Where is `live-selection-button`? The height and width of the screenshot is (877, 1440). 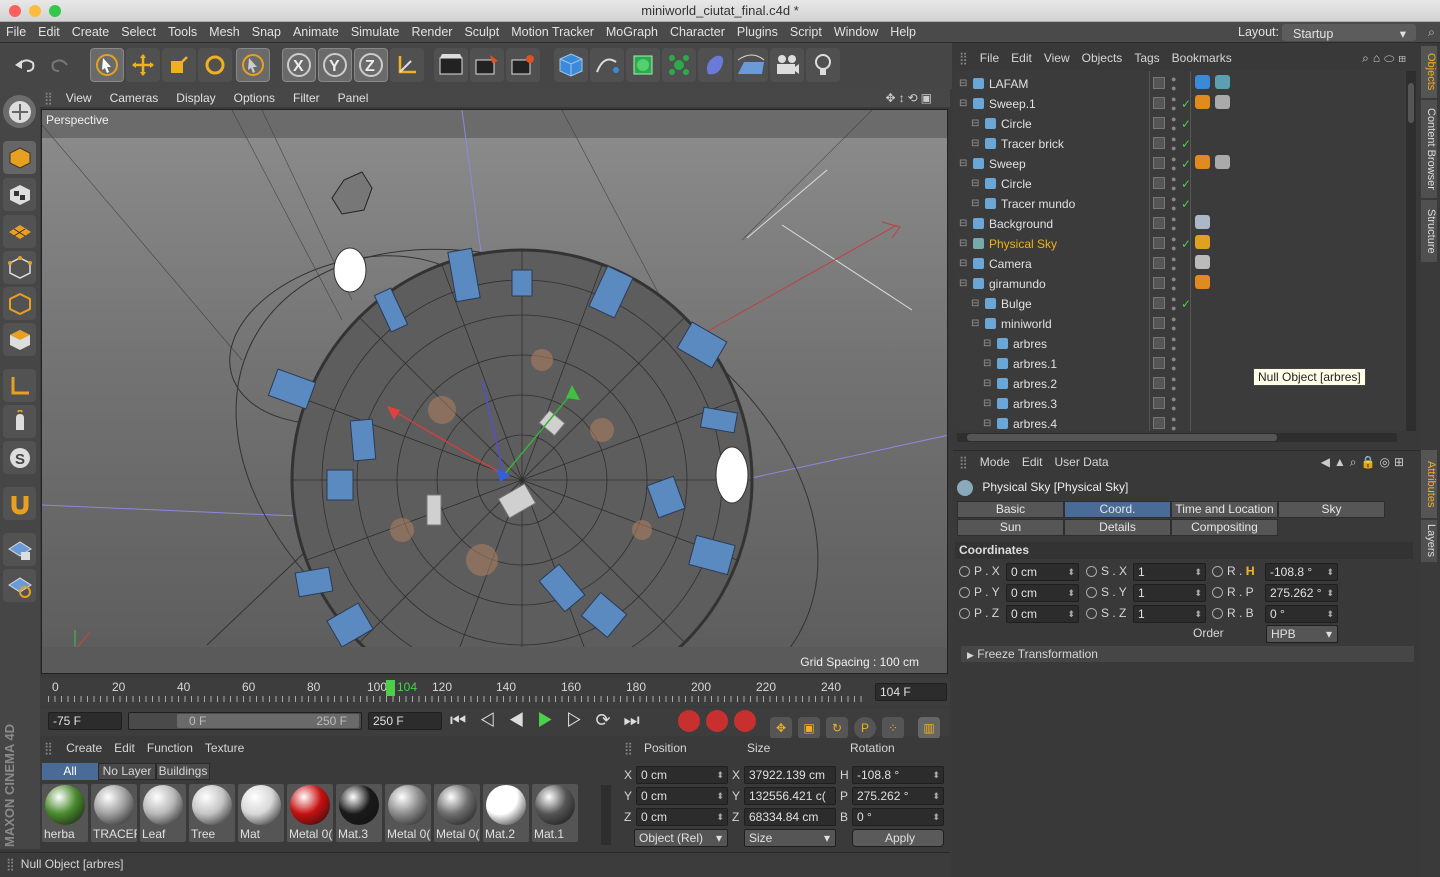
live-selection-button is located at coordinates (253, 65).